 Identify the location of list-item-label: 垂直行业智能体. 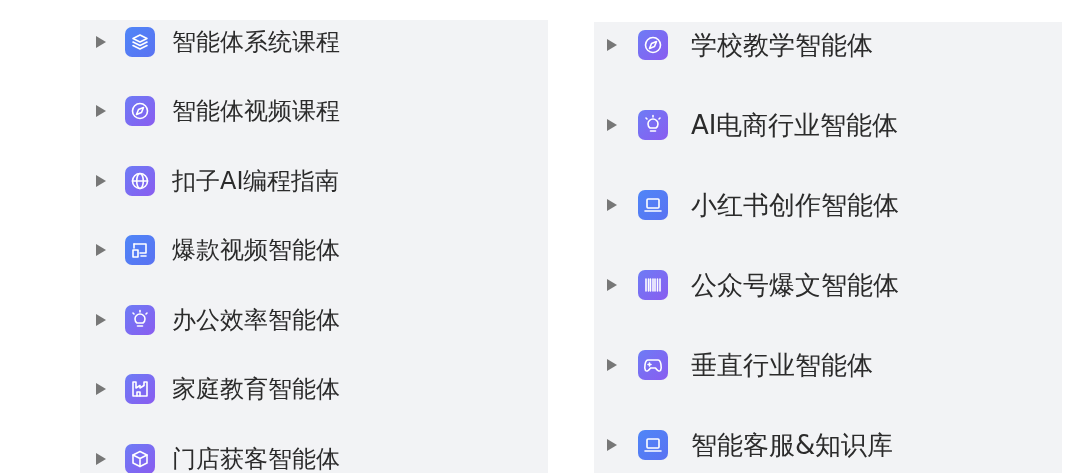
(782, 365).